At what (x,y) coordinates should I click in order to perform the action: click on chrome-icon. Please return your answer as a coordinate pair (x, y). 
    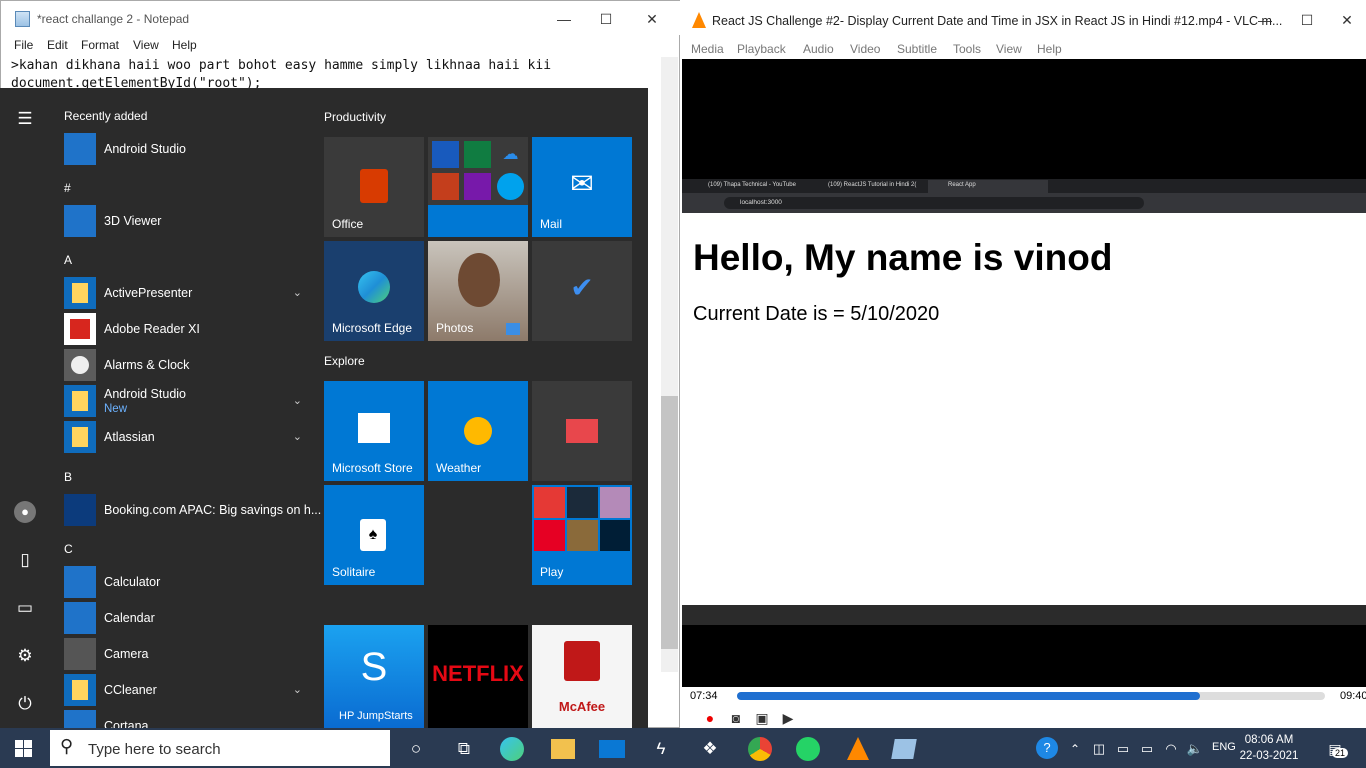
    Looking at the image, I should click on (760, 749).